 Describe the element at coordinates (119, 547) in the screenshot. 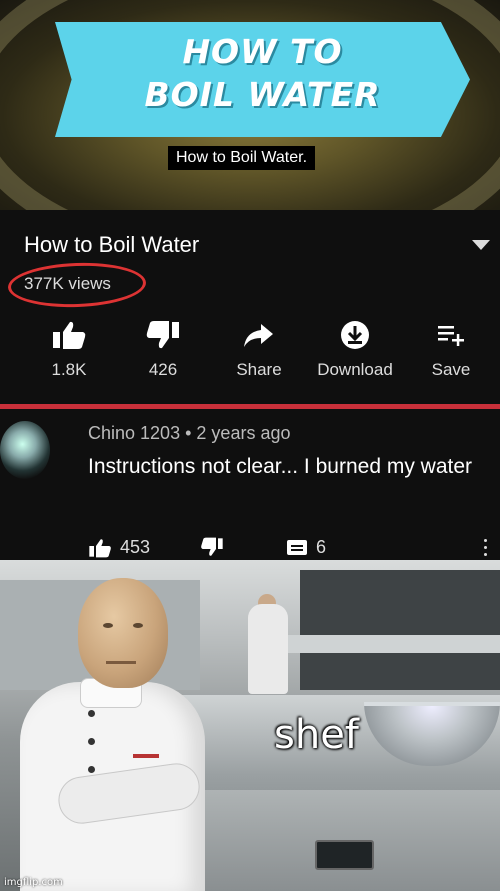

I see `comment-like-button: 453` at that location.